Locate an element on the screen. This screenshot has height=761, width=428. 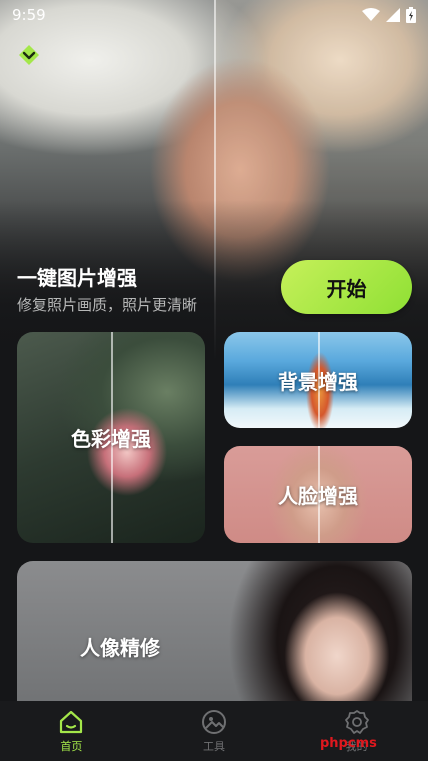
face-enhance-label: 人脸增强 is located at coordinates (318, 496).